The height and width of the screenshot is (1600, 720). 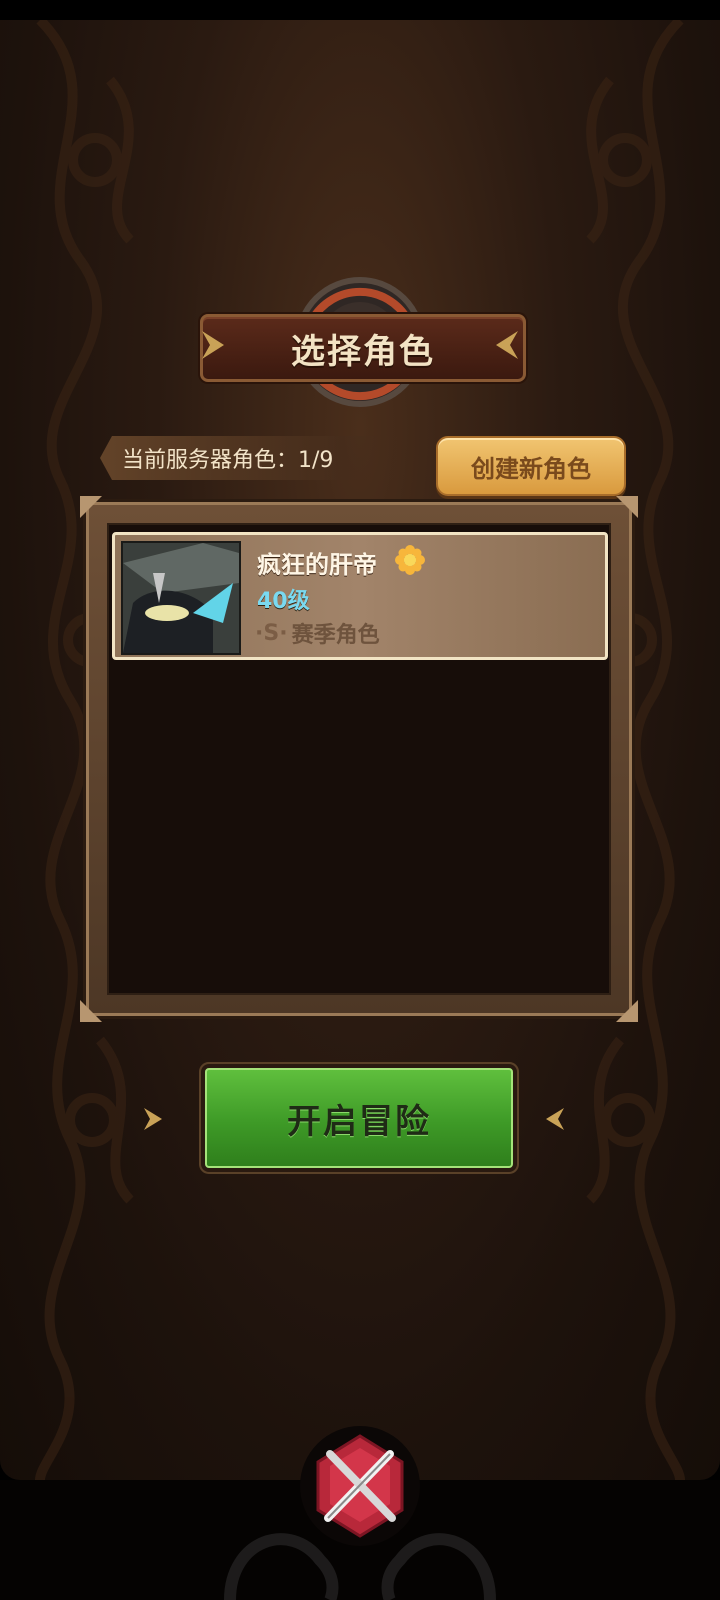 I want to click on title-banner: 选择角色, so click(x=363, y=348).